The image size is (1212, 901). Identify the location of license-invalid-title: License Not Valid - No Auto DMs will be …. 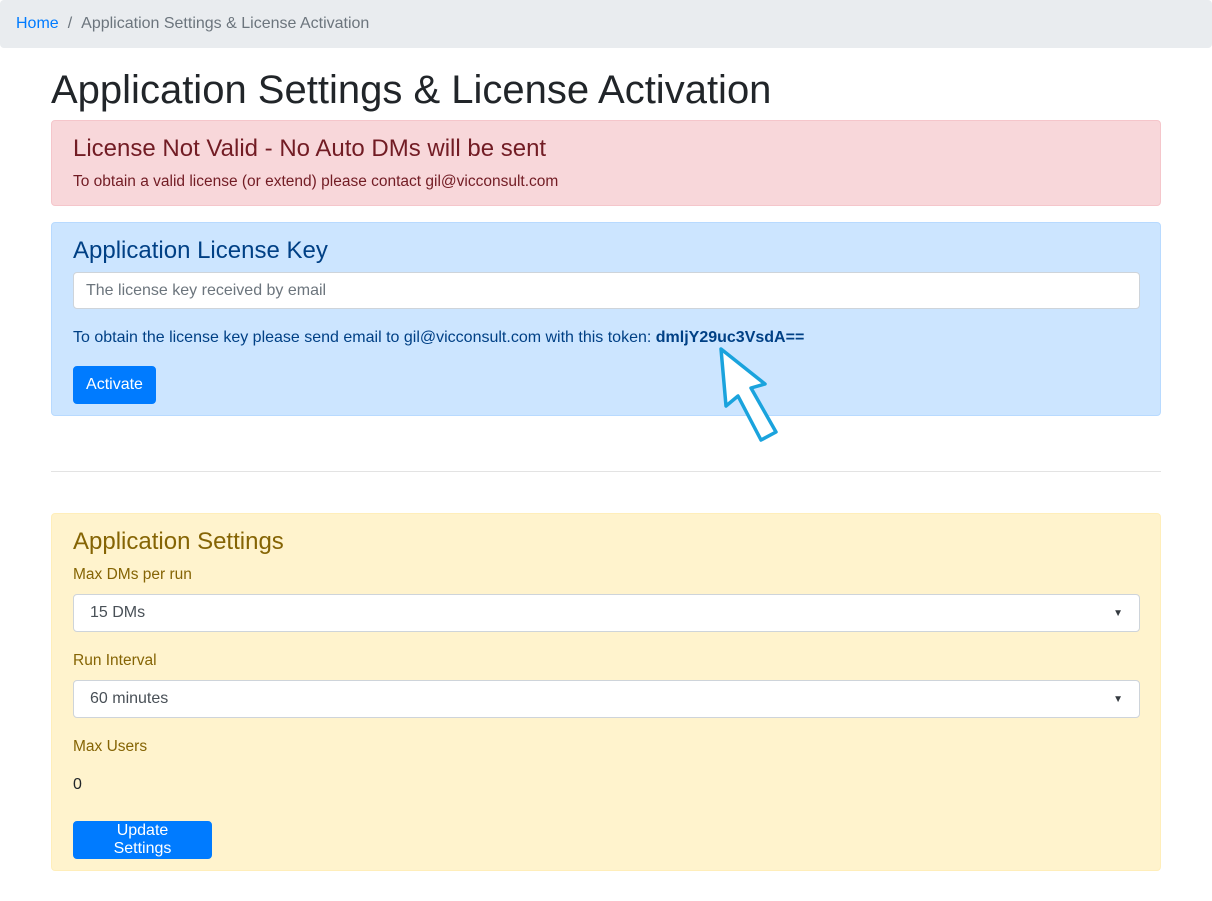
(310, 148).